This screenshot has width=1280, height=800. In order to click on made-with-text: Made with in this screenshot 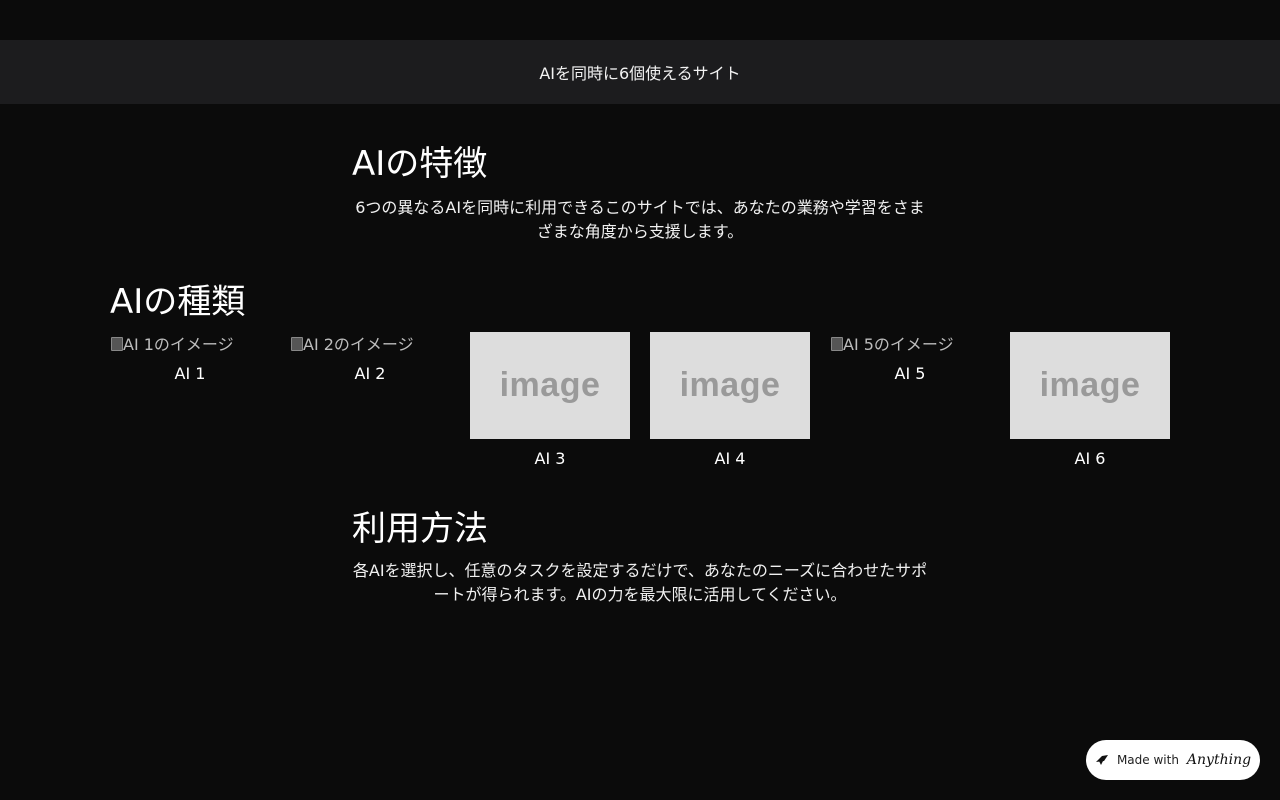, I will do `click(1147, 760)`.